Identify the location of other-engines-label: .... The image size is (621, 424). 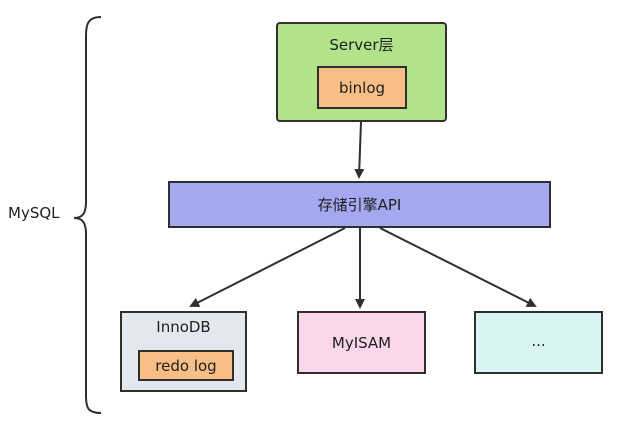
(538, 341).